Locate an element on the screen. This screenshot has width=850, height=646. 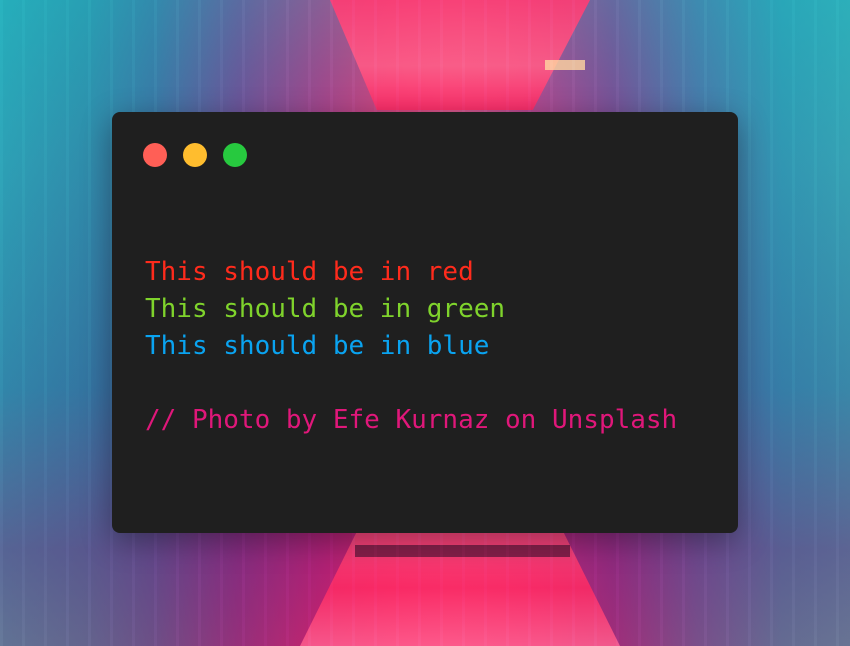
code-line-green: This should be in green is located at coordinates (325, 309).